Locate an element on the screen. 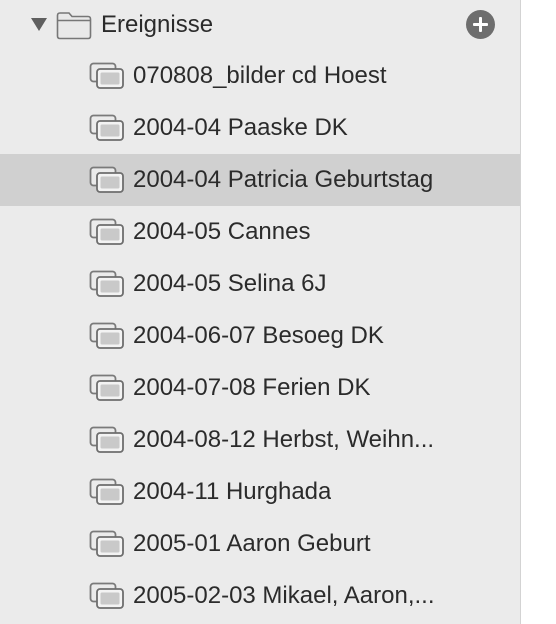 Image resolution: width=556 pixels, height=624 pixels. album-label: 2004-04 Paaske DK is located at coordinates (240, 127).